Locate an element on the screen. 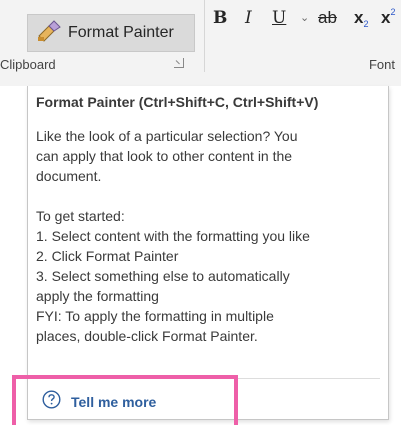 The height and width of the screenshot is (425, 401). clipboard-group-label: Clipboard is located at coordinates (28, 64).